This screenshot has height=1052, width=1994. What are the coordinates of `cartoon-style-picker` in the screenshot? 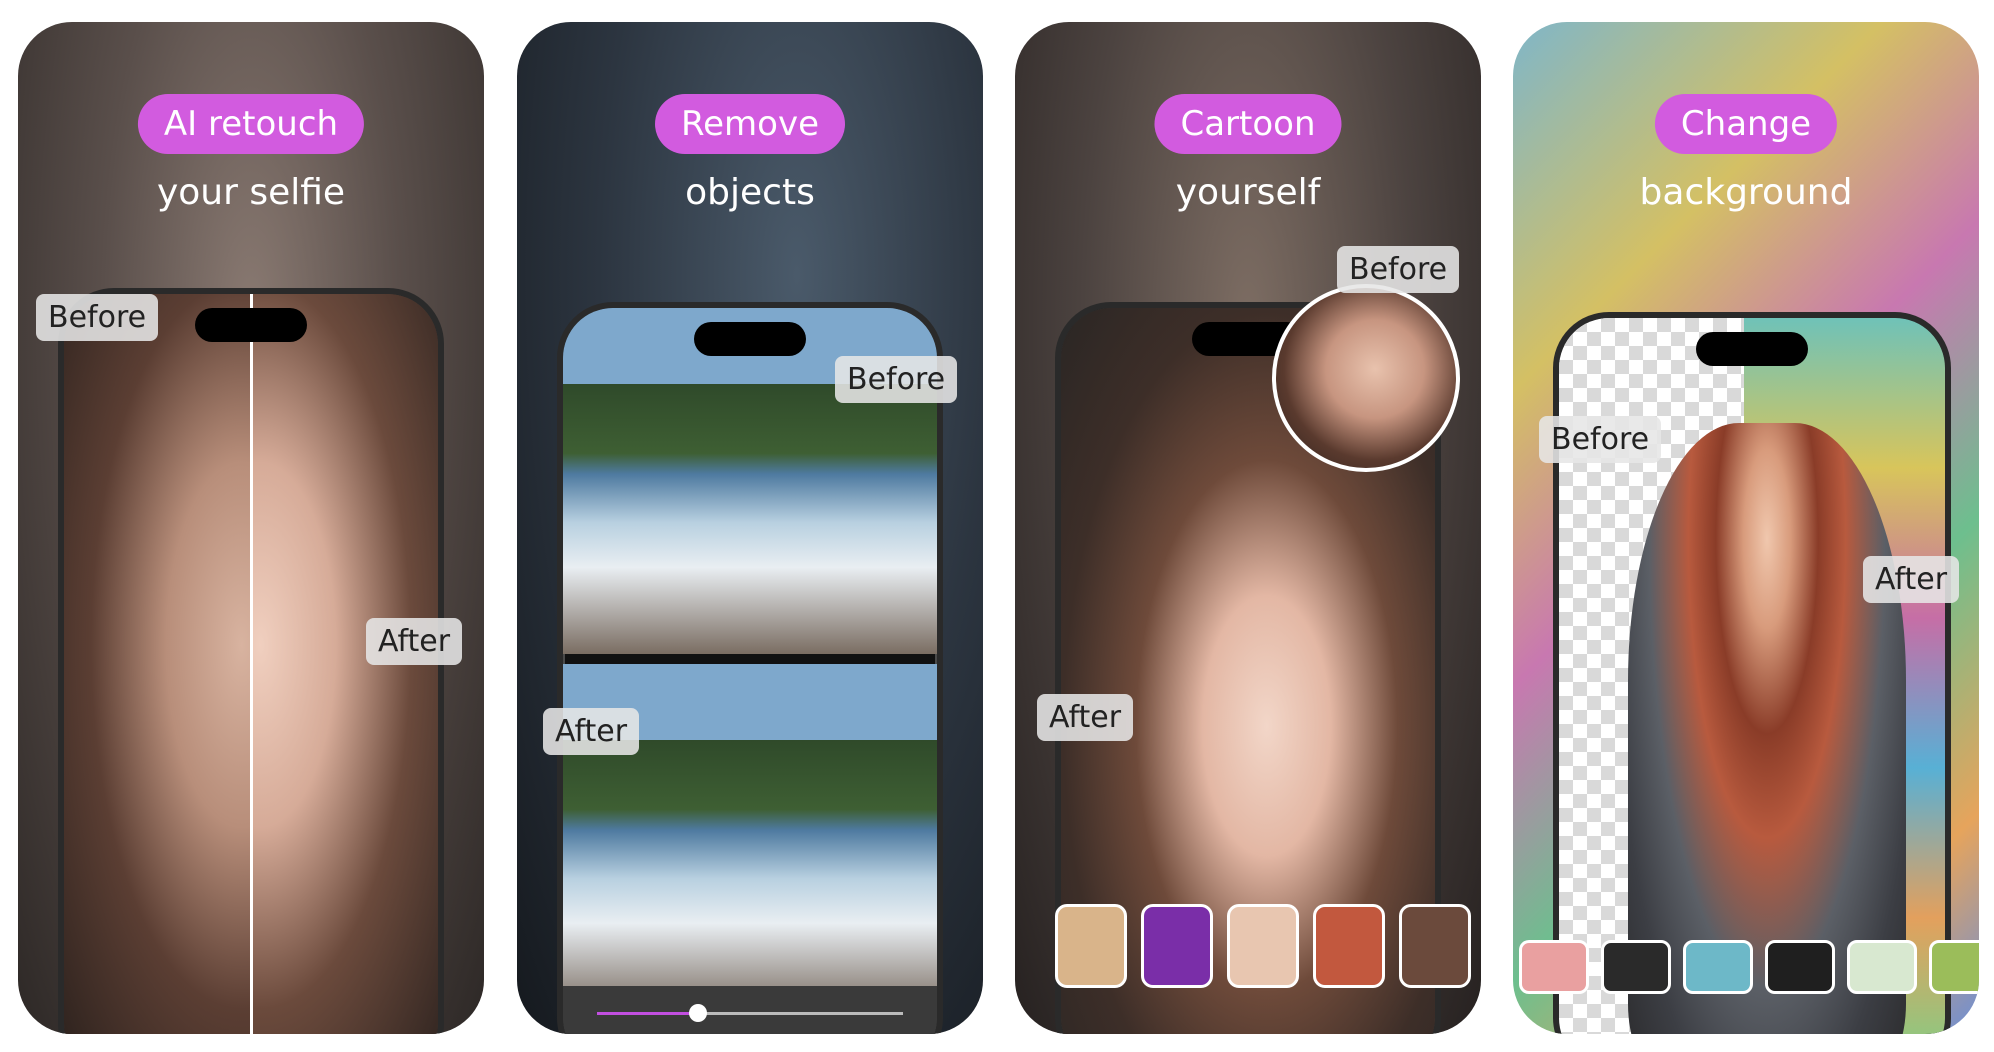 It's located at (1263, 946).